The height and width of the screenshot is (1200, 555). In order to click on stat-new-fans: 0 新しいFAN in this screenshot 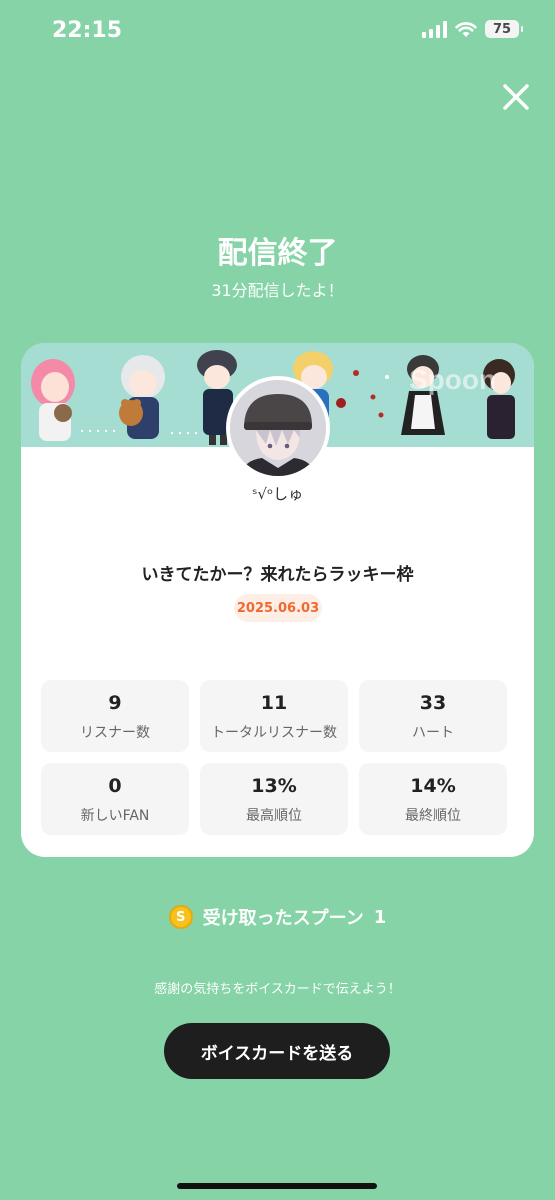, I will do `click(115, 799)`.